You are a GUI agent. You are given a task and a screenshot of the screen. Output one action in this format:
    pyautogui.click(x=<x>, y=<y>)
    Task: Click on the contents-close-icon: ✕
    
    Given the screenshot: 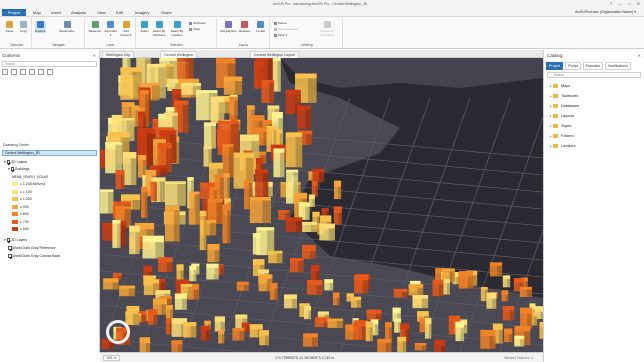 What is the action you would take?
    pyautogui.click(x=94, y=55)
    